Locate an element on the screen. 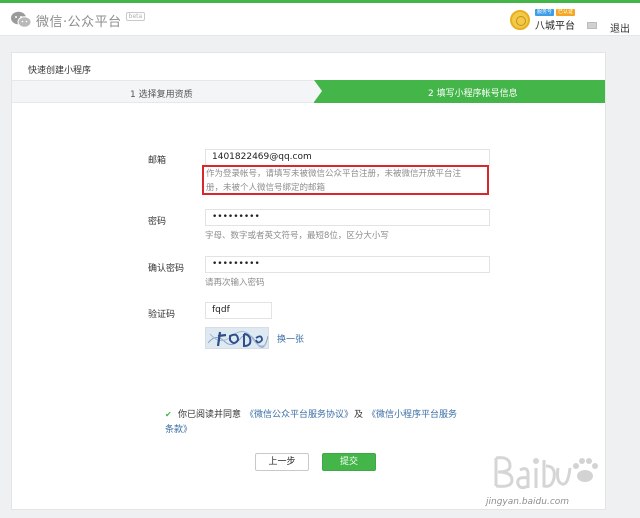 The height and width of the screenshot is (518, 640). wechat-logo: 微信·公众平台 beta is located at coordinates (78, 20).